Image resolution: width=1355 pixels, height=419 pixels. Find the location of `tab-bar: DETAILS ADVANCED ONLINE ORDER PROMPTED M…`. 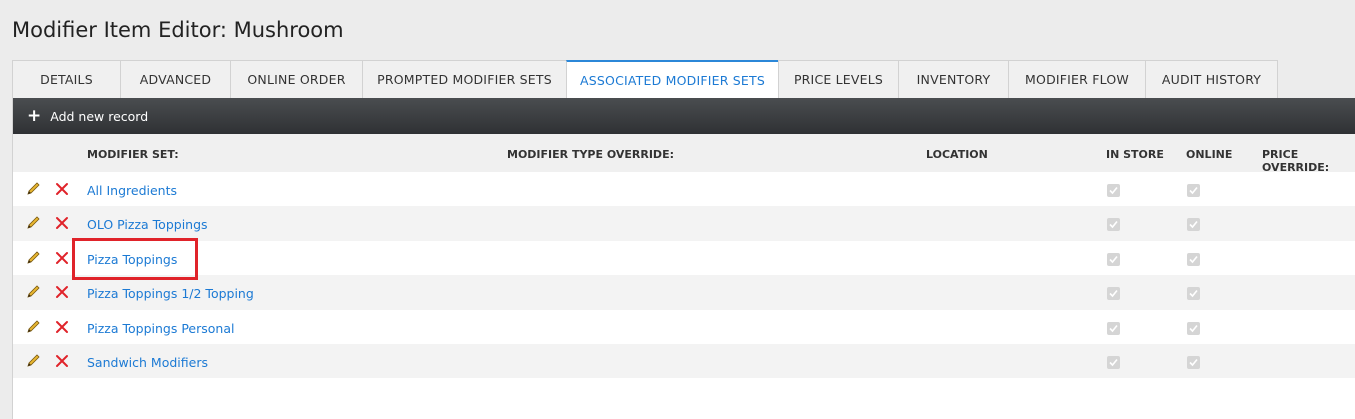

tab-bar: DETAILS ADVANCED ONLINE ORDER PROMPTED M… is located at coordinates (645, 79).